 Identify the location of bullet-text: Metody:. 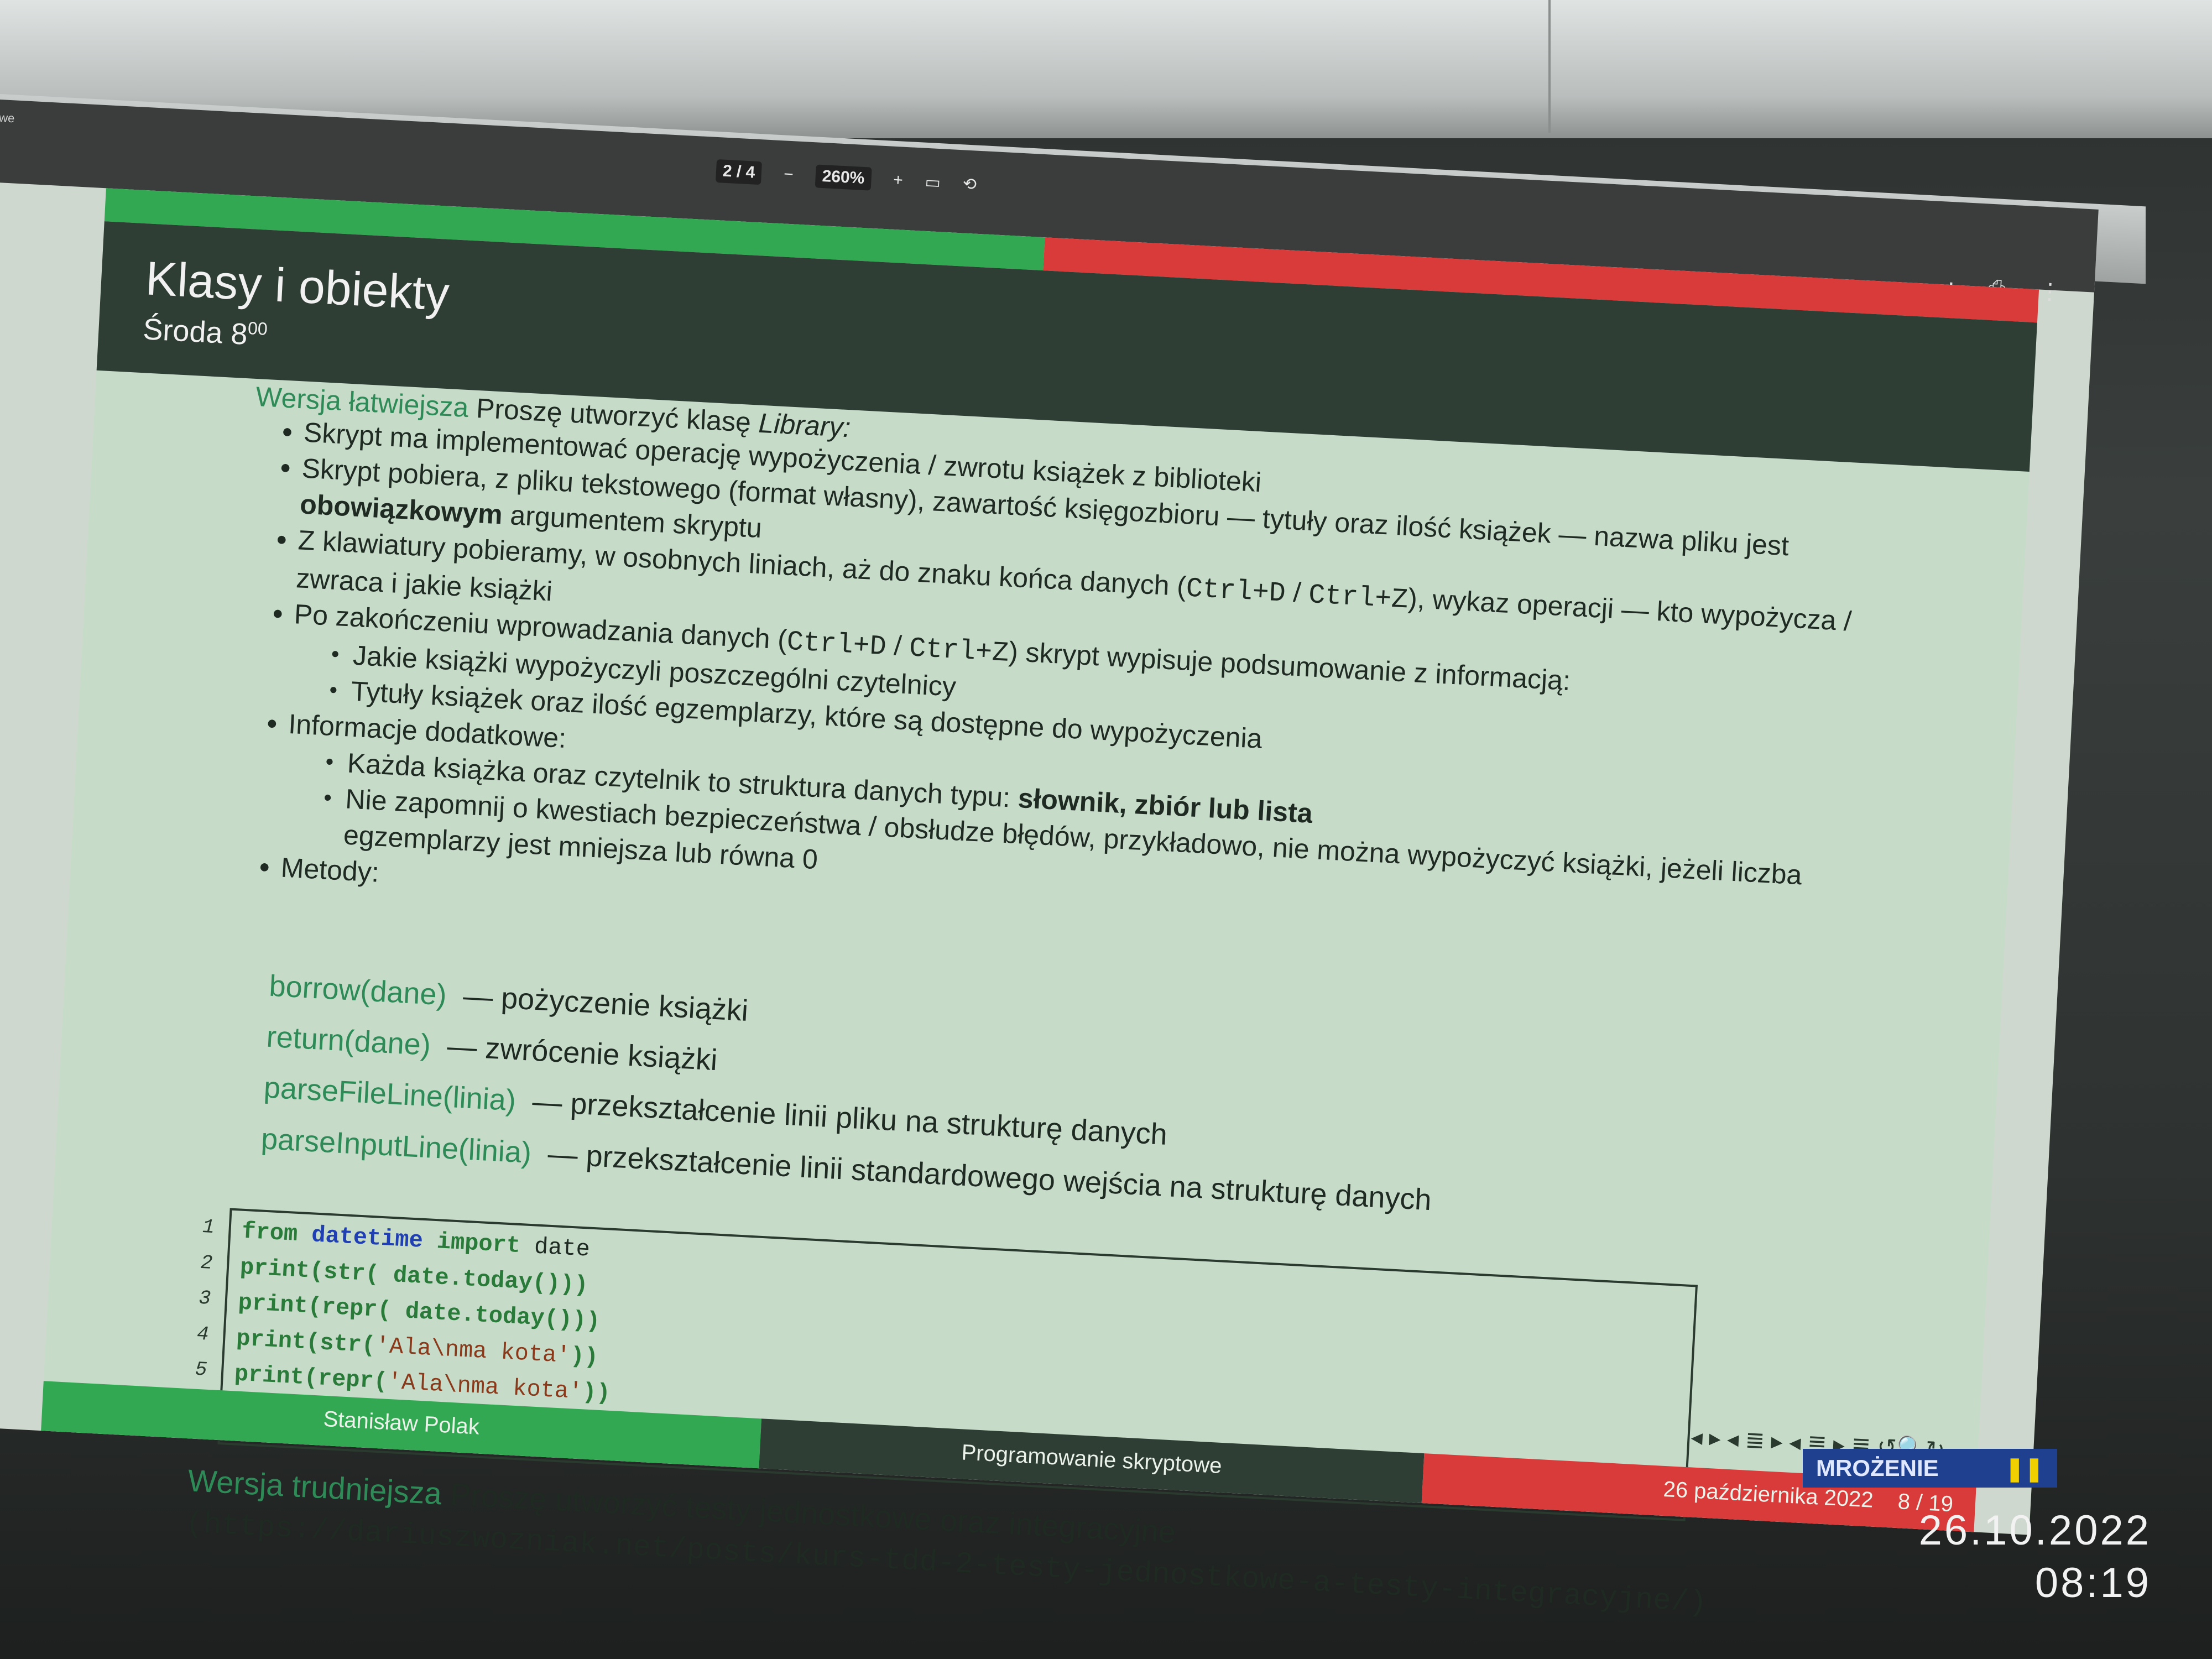
(330, 870).